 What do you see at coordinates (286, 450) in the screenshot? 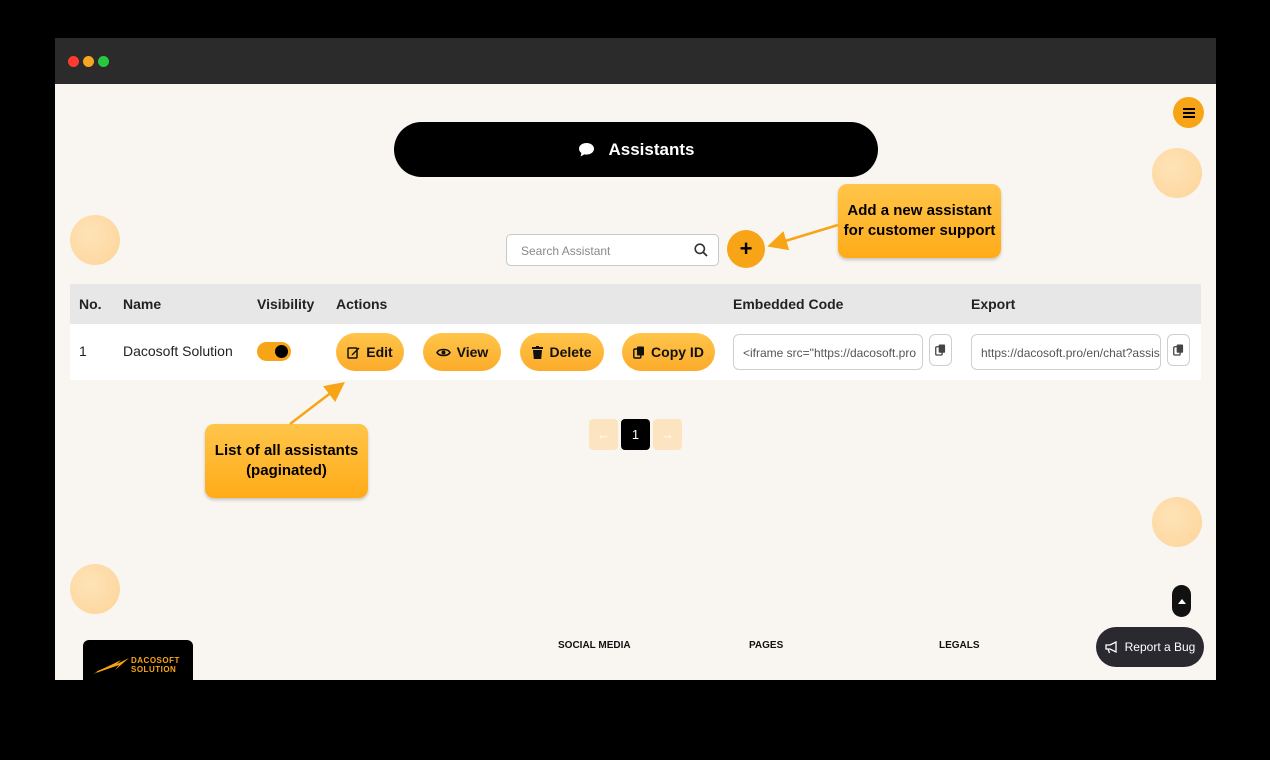
I see `callout-text: List of all assistants` at bounding box center [286, 450].